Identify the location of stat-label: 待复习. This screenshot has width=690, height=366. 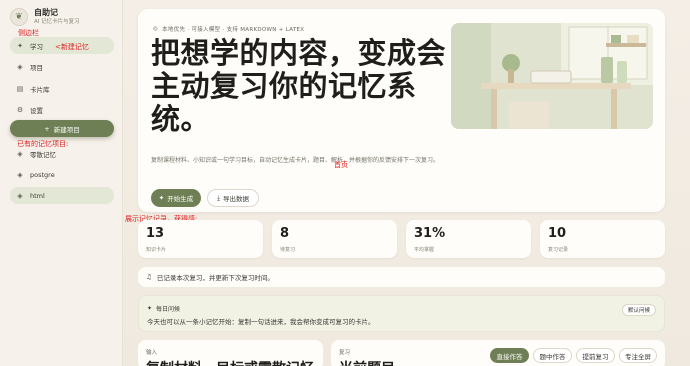
(288, 250).